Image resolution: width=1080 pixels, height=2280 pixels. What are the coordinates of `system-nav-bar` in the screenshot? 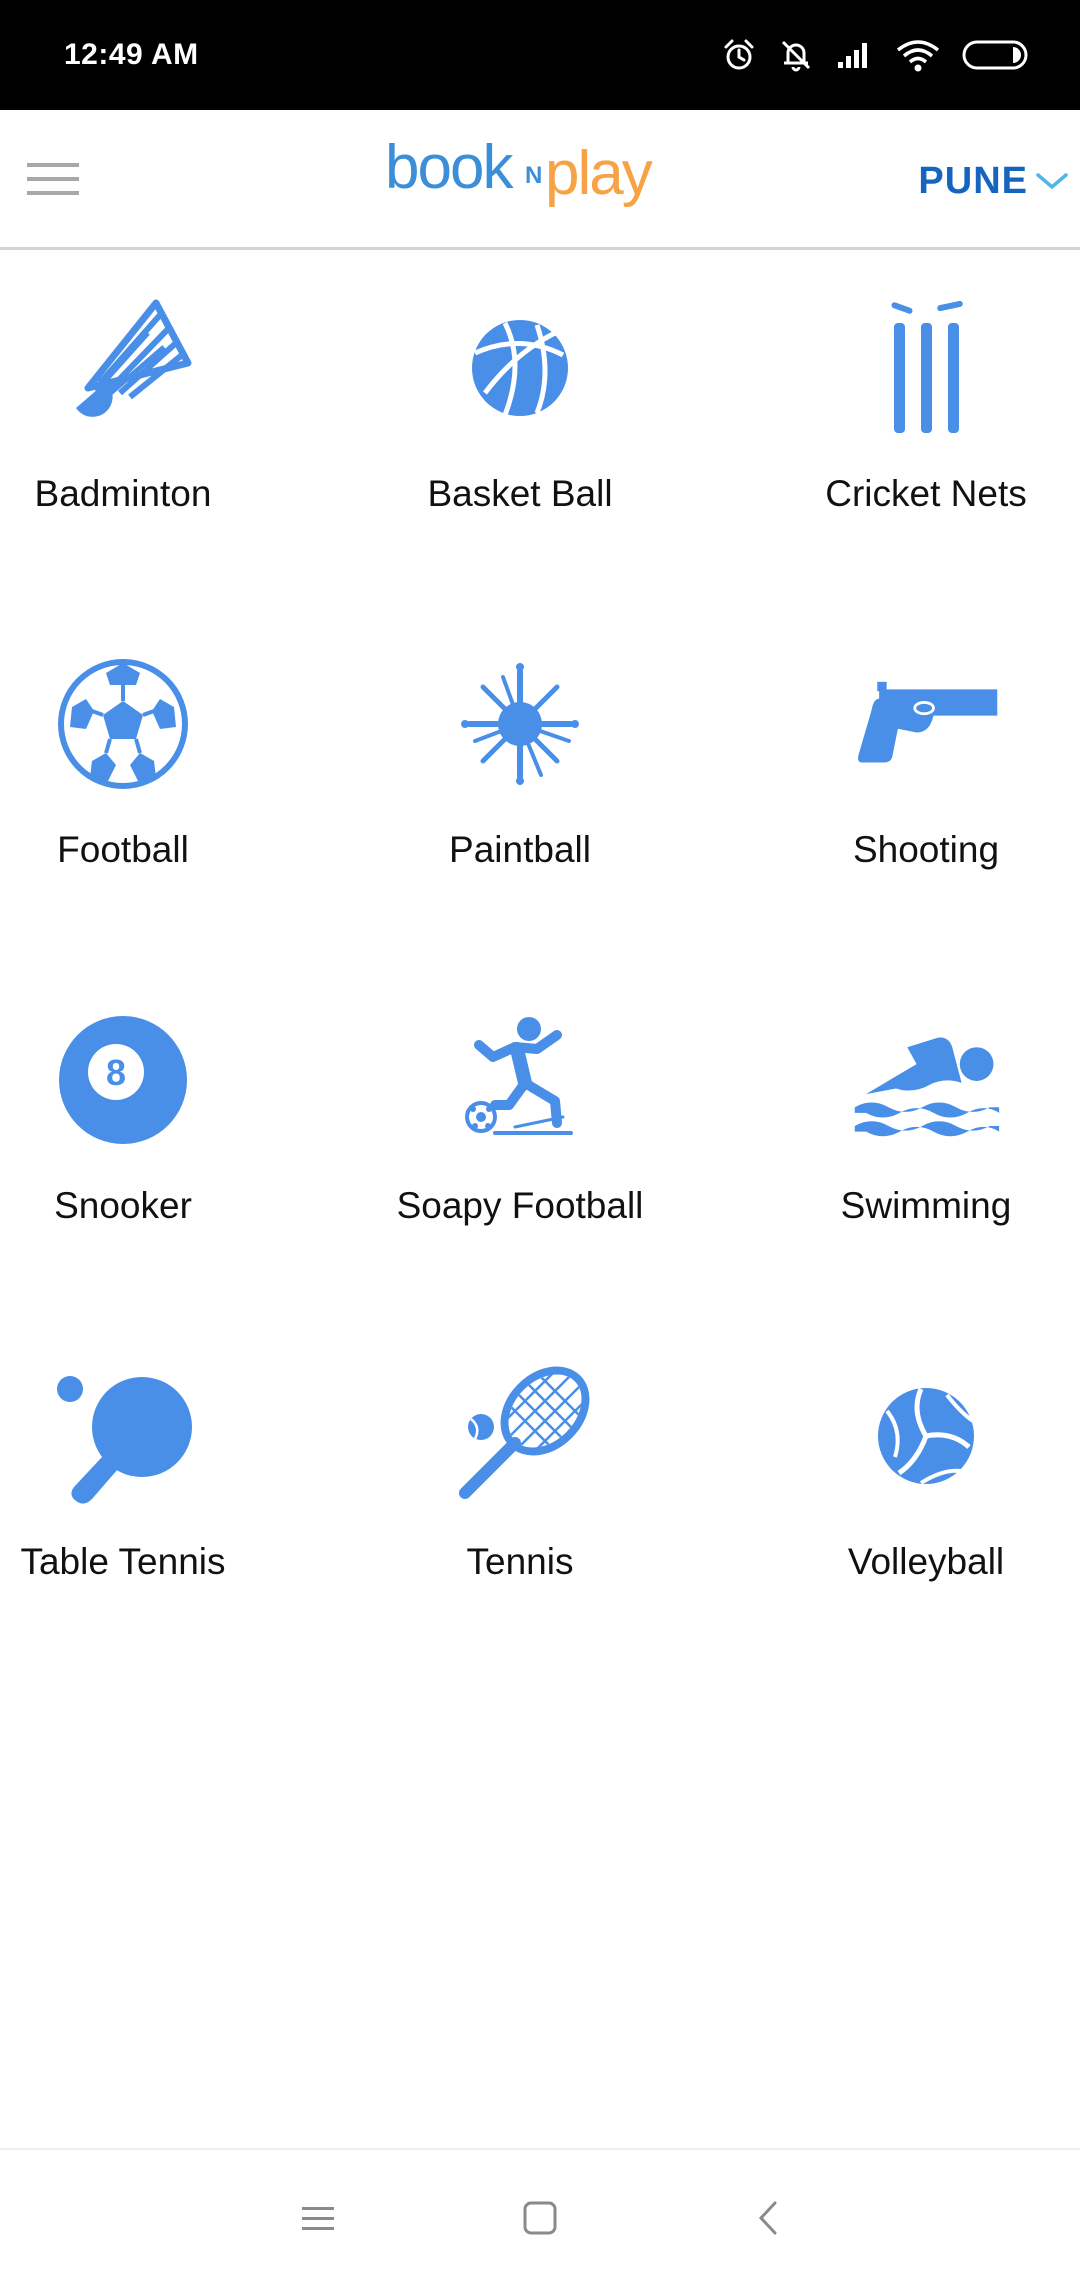 It's located at (540, 2214).